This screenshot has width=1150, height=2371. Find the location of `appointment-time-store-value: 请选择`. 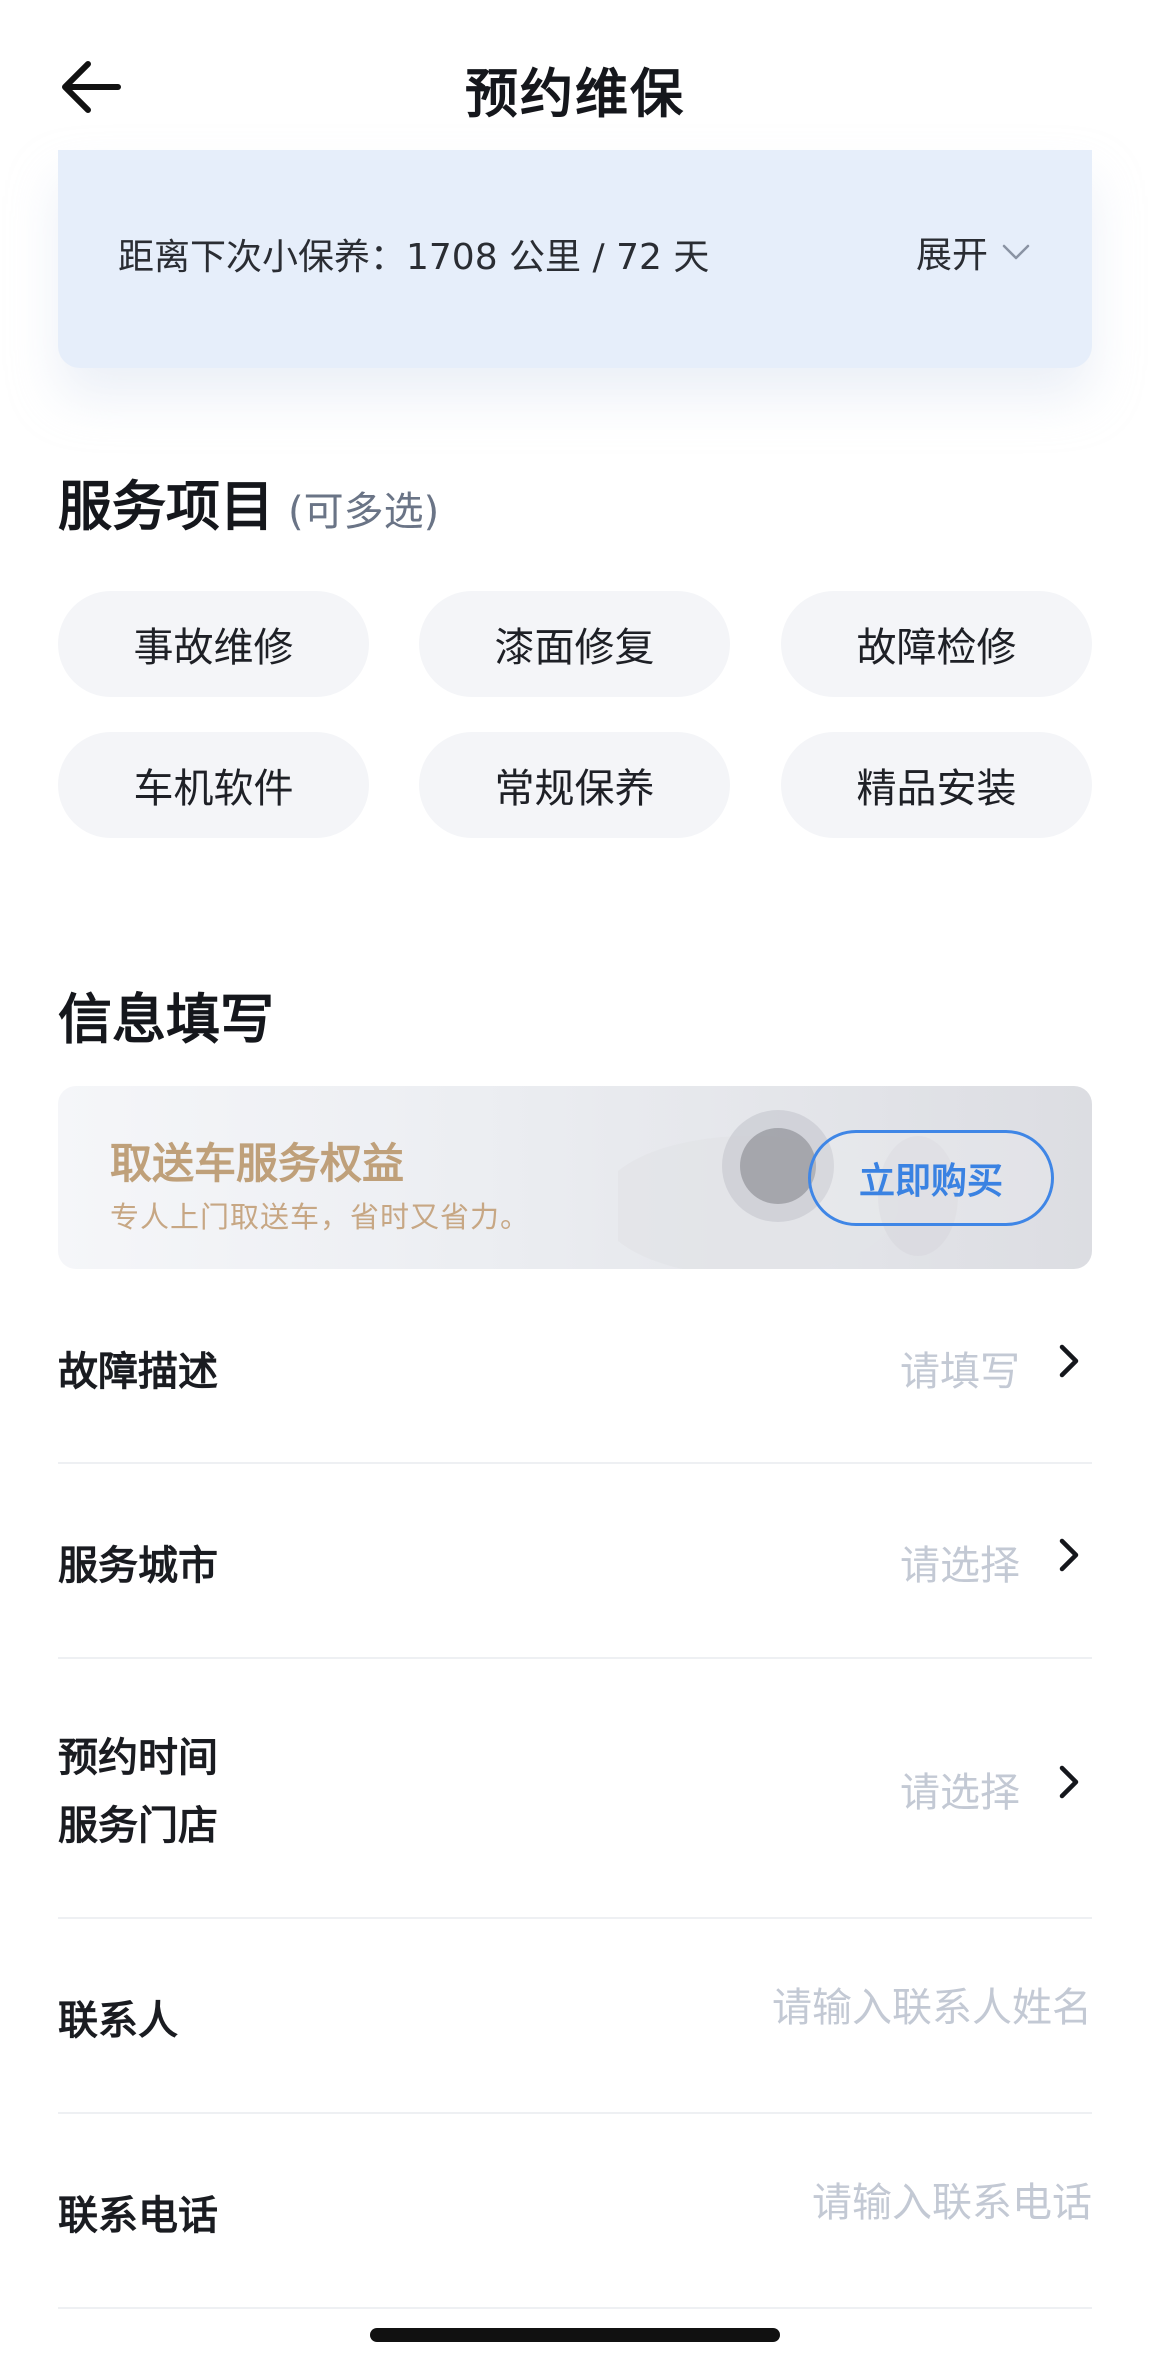

appointment-time-store-value: 请选择 is located at coordinates (960, 1793).